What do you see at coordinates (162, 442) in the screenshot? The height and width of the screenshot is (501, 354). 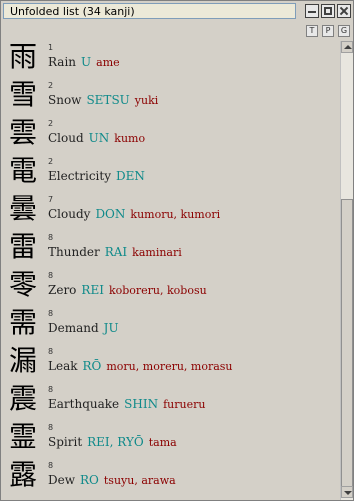 I see `kun-reading: tama` at bounding box center [162, 442].